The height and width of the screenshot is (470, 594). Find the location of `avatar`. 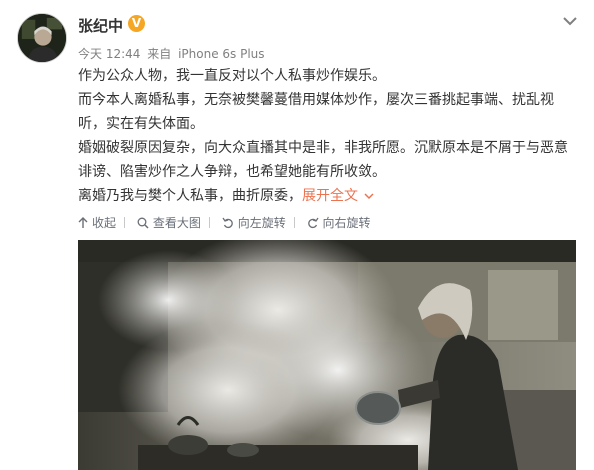

avatar is located at coordinates (42, 38).